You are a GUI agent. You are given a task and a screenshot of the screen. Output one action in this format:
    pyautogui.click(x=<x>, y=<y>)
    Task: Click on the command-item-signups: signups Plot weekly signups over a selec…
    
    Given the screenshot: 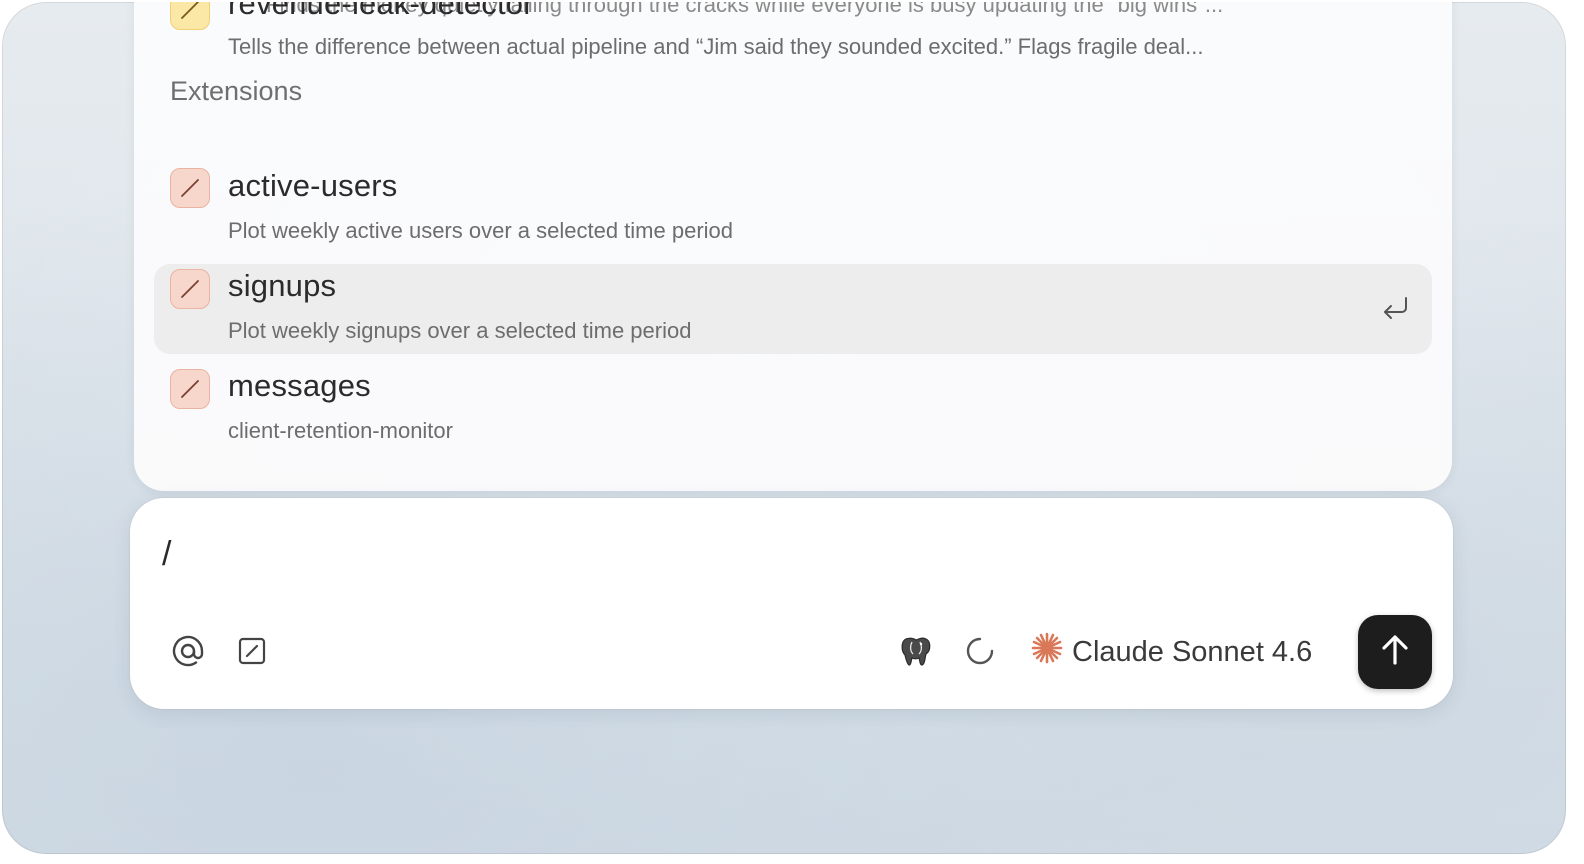 What is the action you would take?
    pyautogui.click(x=793, y=309)
    